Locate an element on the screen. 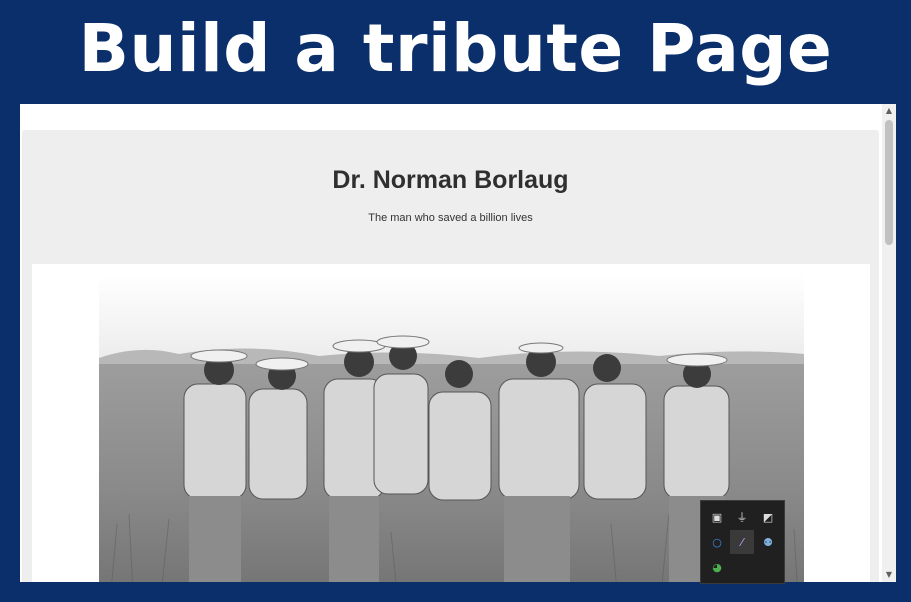  feather-icon: ⁄ is located at coordinates (742, 542).